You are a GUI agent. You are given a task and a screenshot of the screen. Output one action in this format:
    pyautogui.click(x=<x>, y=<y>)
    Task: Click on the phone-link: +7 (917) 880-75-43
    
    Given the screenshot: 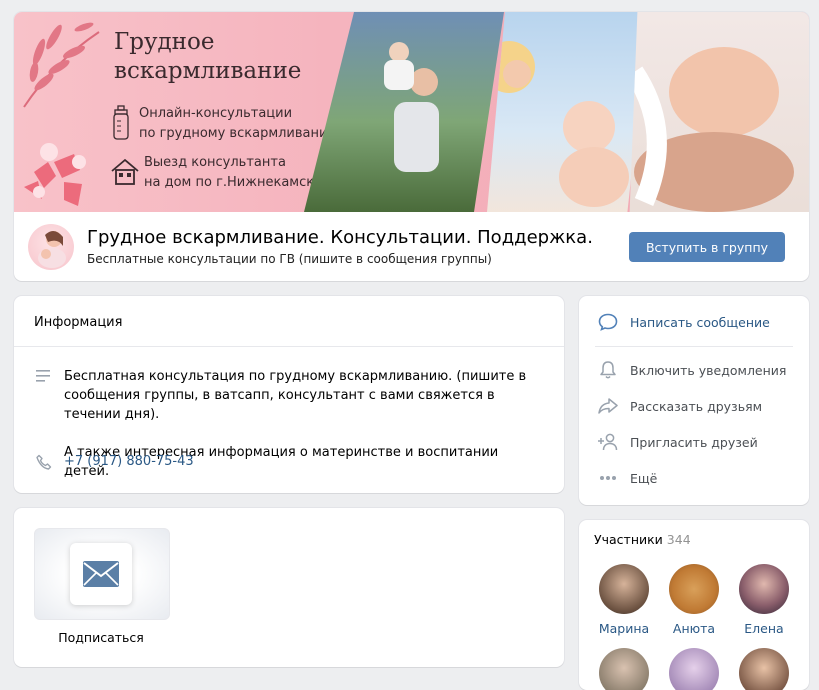 What is the action you would take?
    pyautogui.click(x=129, y=461)
    